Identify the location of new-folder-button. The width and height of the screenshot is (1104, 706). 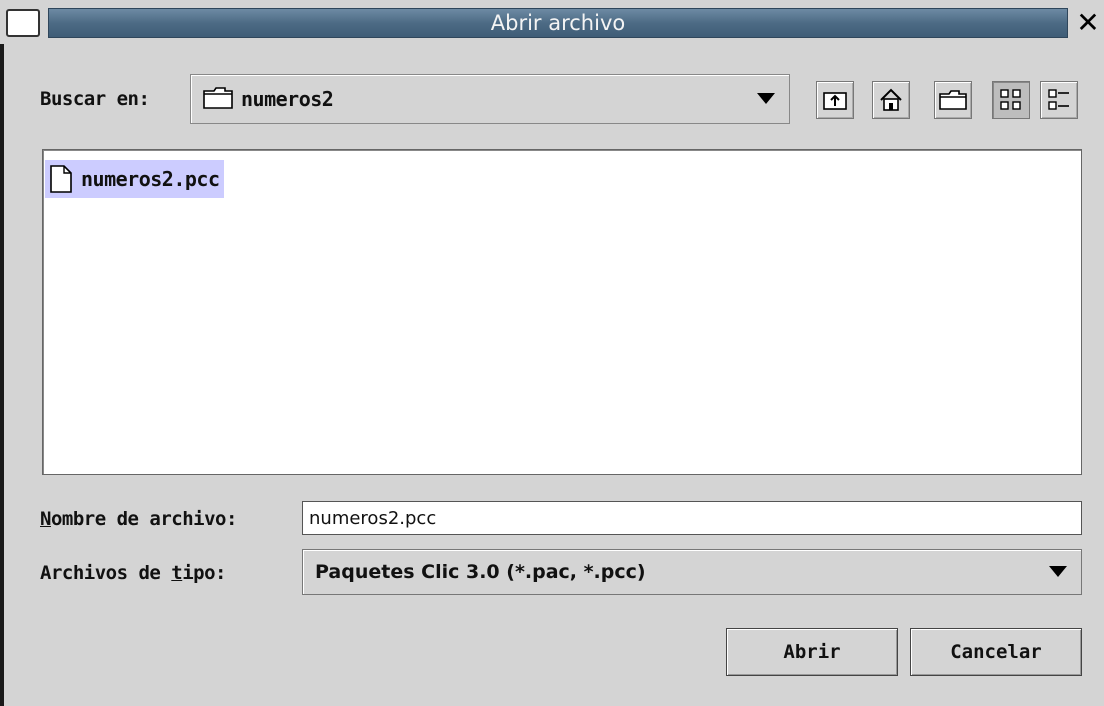
(953, 100).